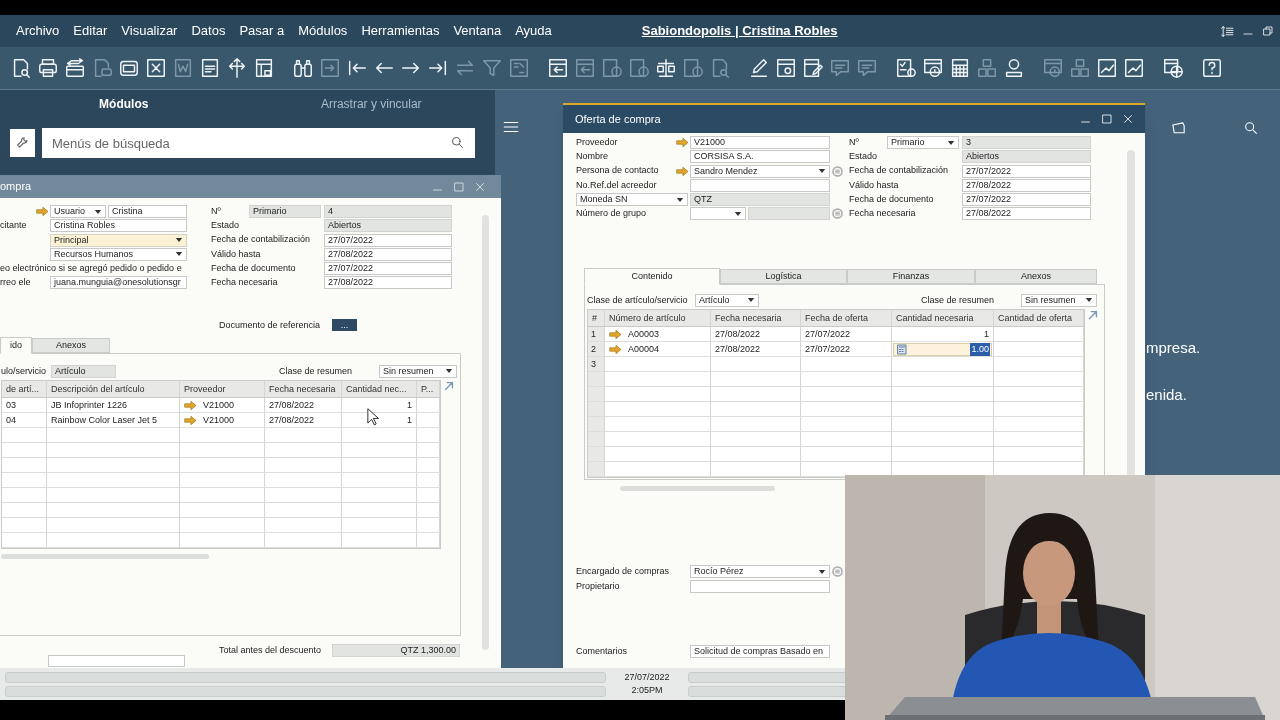 The height and width of the screenshot is (720, 1280). I want to click on dropdown-field: Usuario, so click(78, 211).